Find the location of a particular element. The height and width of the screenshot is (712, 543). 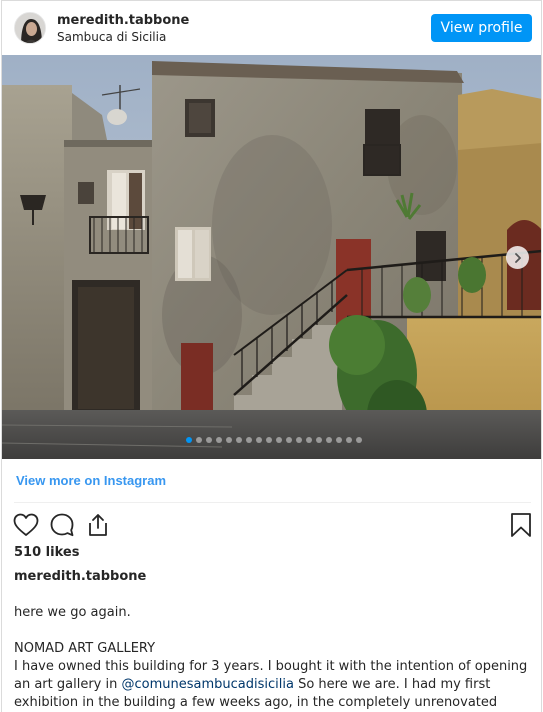

avatar-image is located at coordinates (30, 28).